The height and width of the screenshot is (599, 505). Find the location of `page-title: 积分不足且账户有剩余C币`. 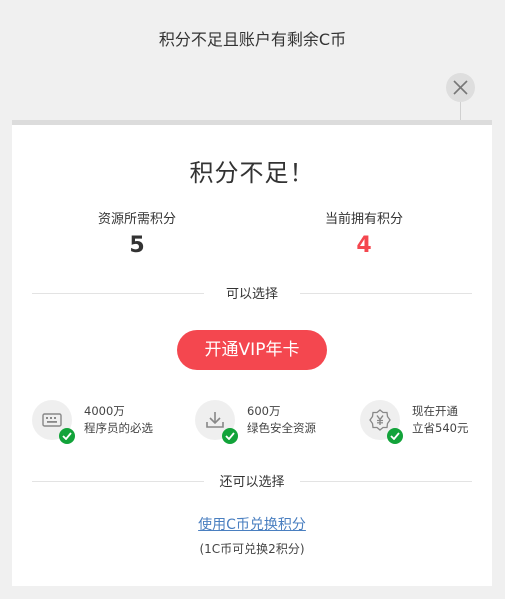

page-title: 积分不足且账户有剩余C币 is located at coordinates (252, 39).